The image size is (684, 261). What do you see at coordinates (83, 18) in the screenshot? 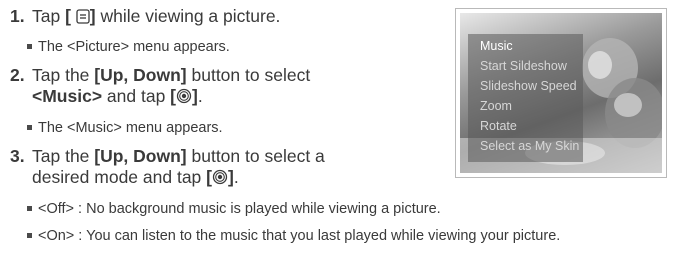
I see `menu-icon` at bounding box center [83, 18].